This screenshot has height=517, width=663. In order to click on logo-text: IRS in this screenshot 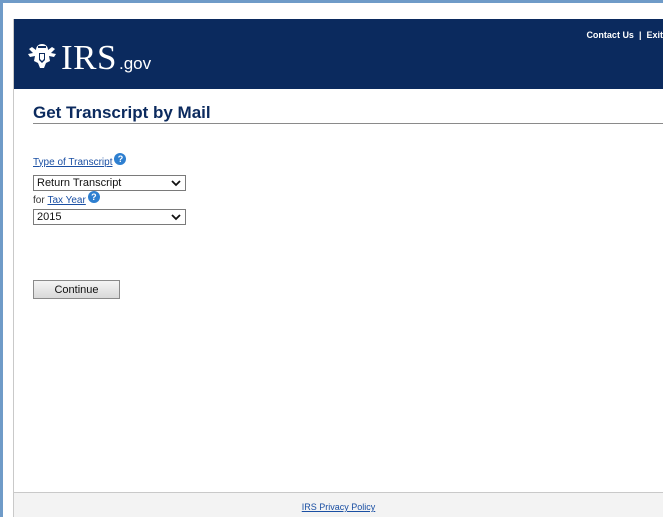, I will do `click(89, 57)`.